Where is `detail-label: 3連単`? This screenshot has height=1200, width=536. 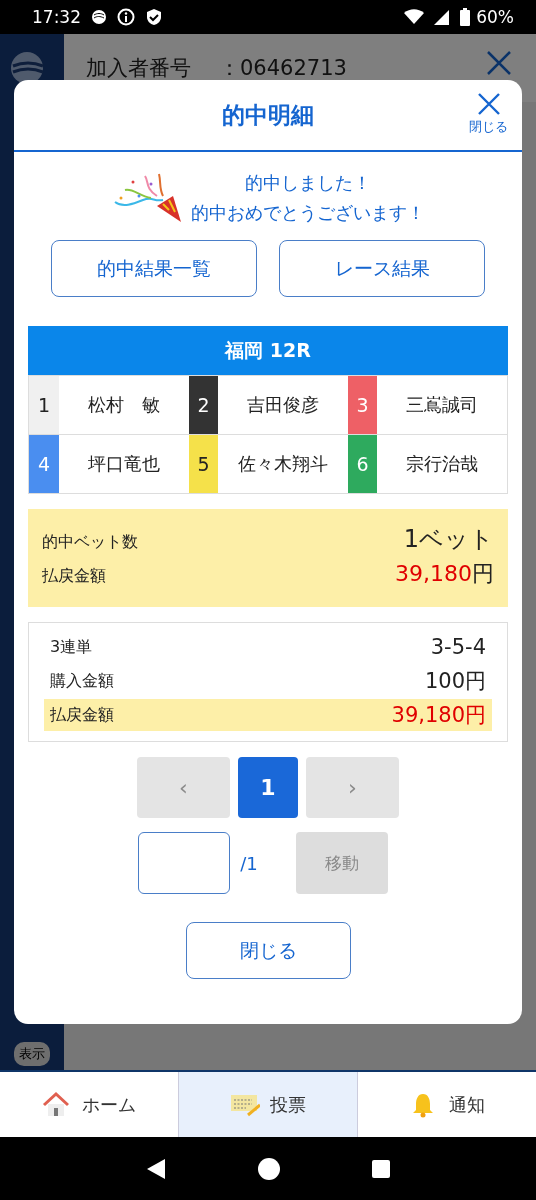
detail-label: 3連単 is located at coordinates (71, 647).